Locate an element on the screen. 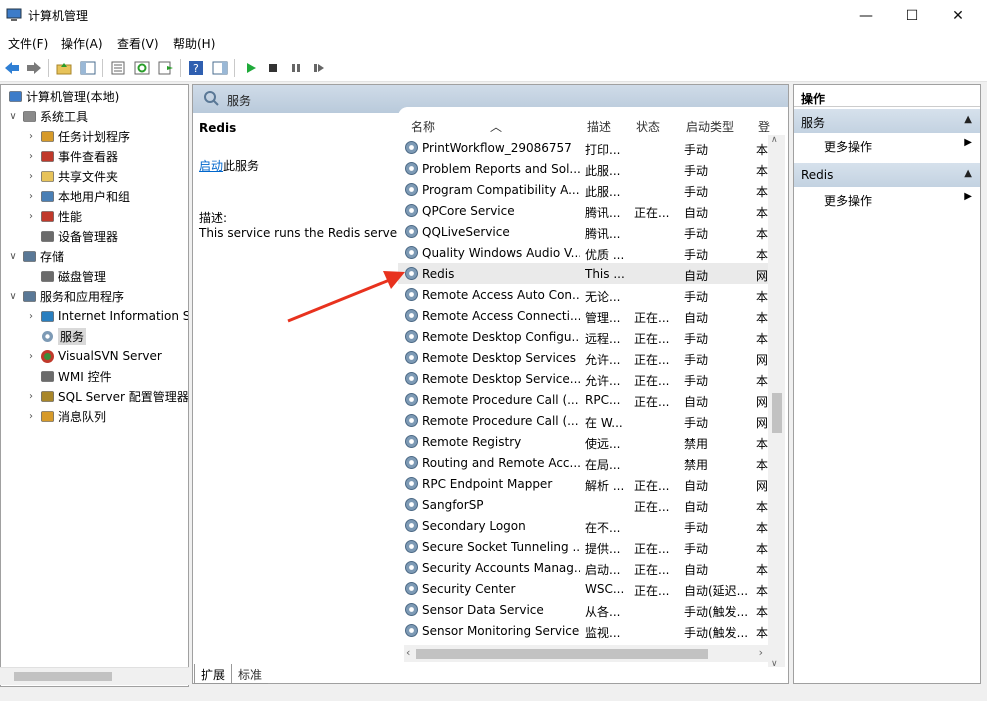  service-row: Program Compatibility A... 此服... 手动 本 is located at coordinates (583, 189).